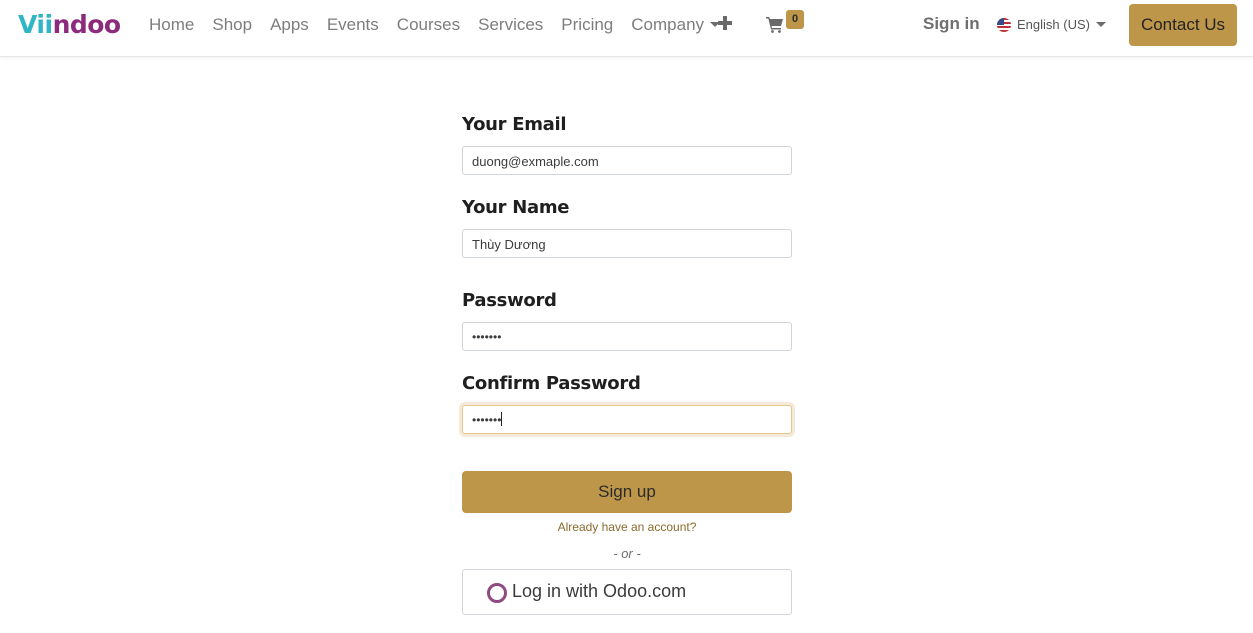  I want to click on nav-item-company: Company, so click(676, 25).